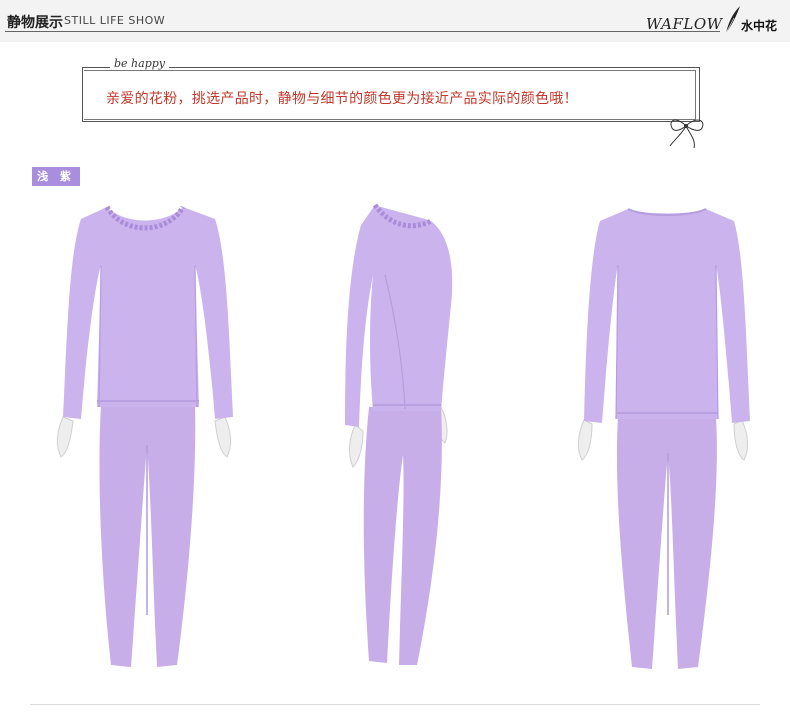 This screenshot has height=713, width=790. I want to click on garment-side-illustration, so click(399, 434).